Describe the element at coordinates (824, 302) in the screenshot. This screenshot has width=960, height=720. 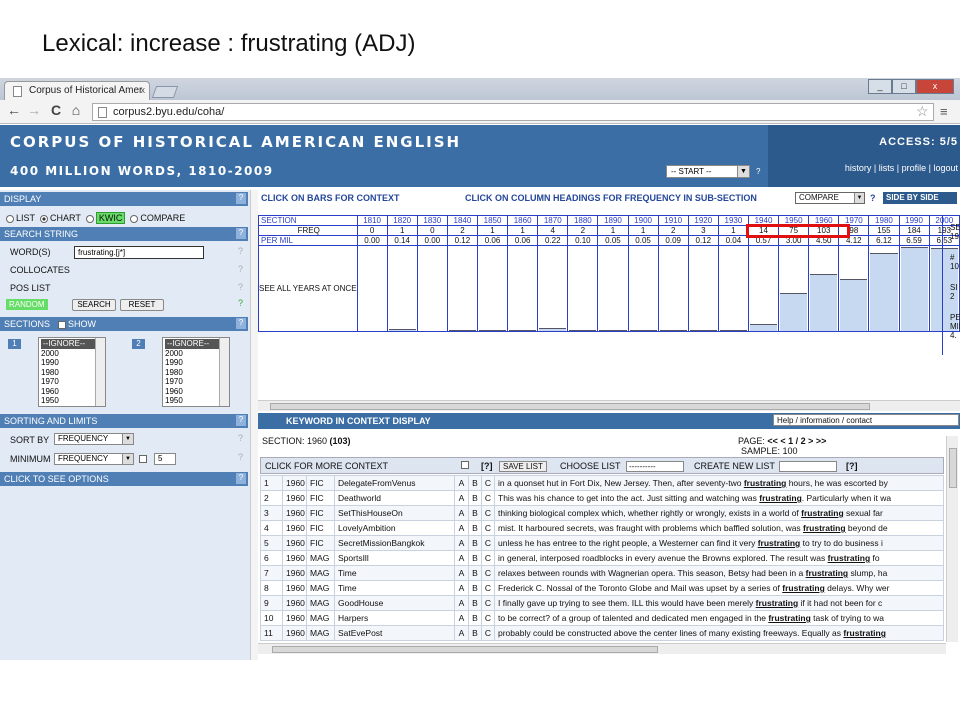
I see `bar-1960` at that location.